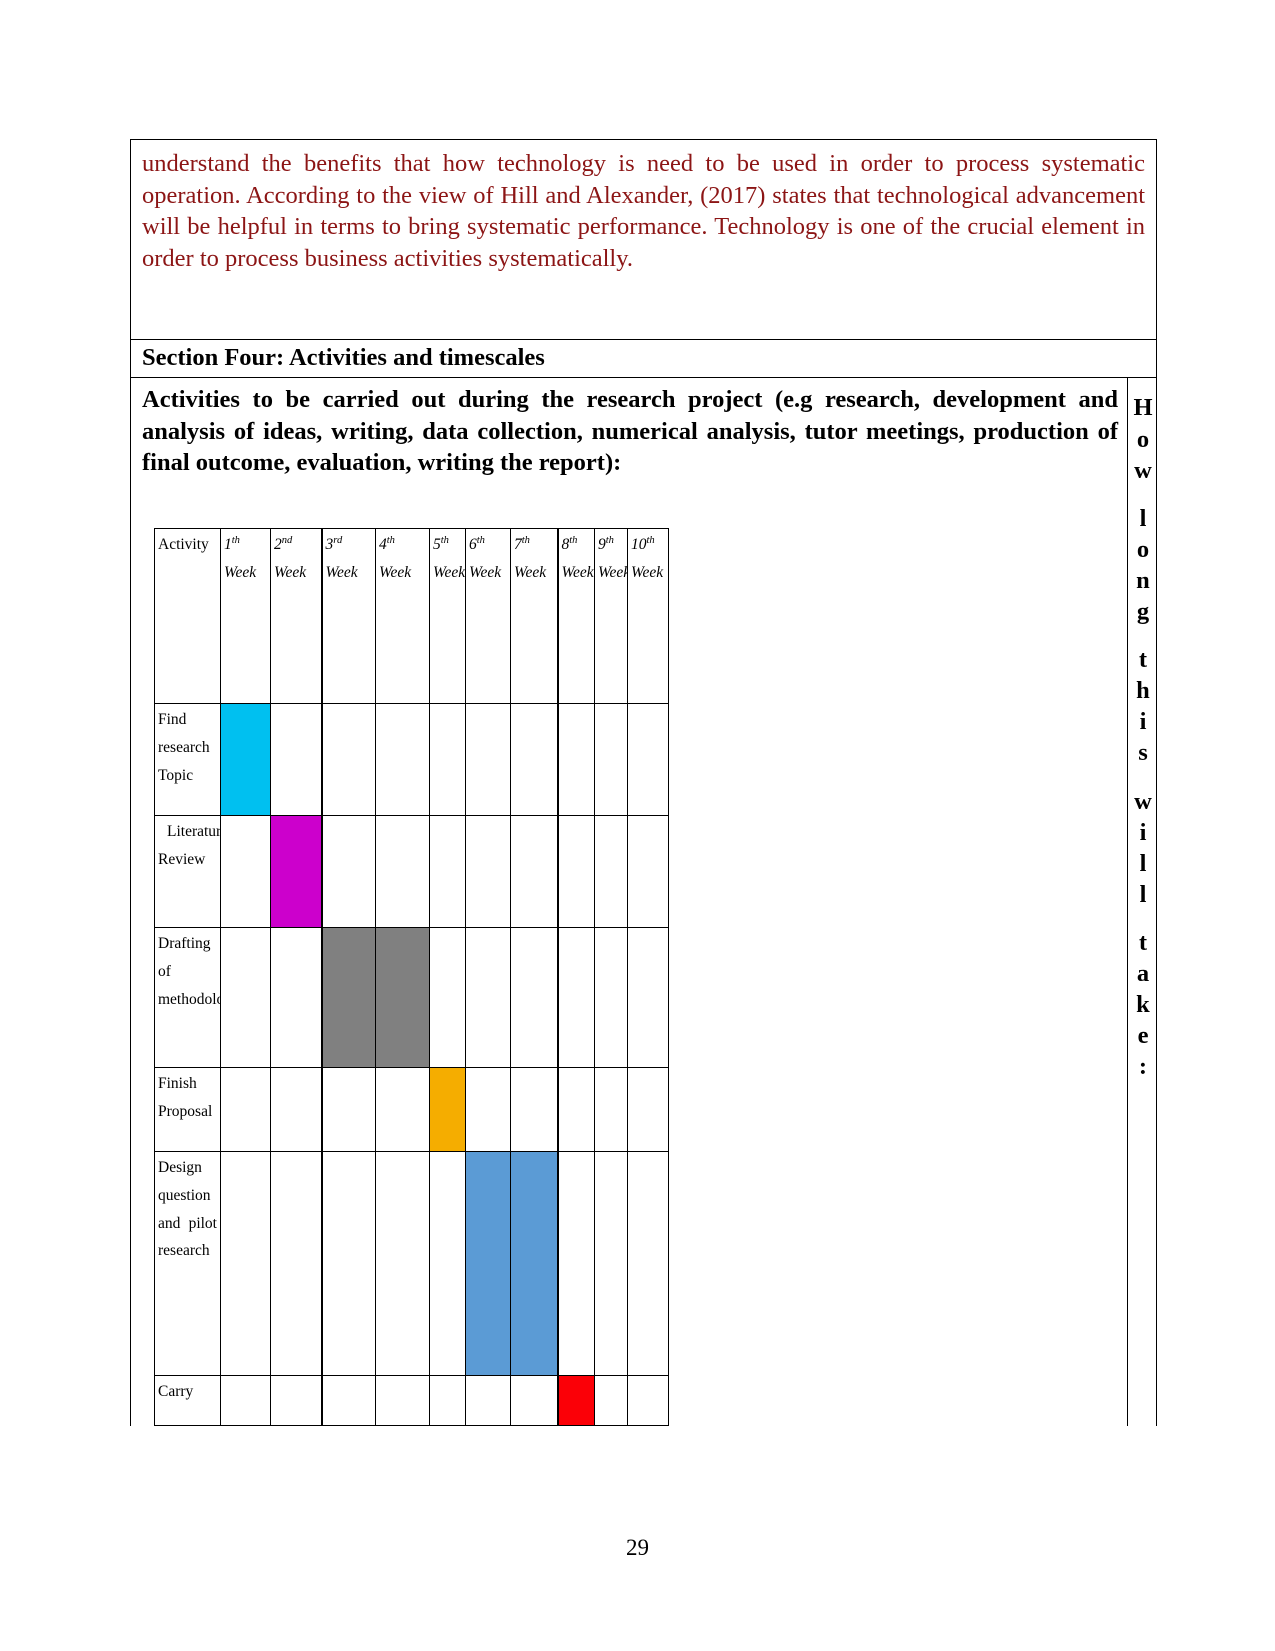  Describe the element at coordinates (1143, 832) in the screenshot. I see `vertical-label-char: i` at that location.